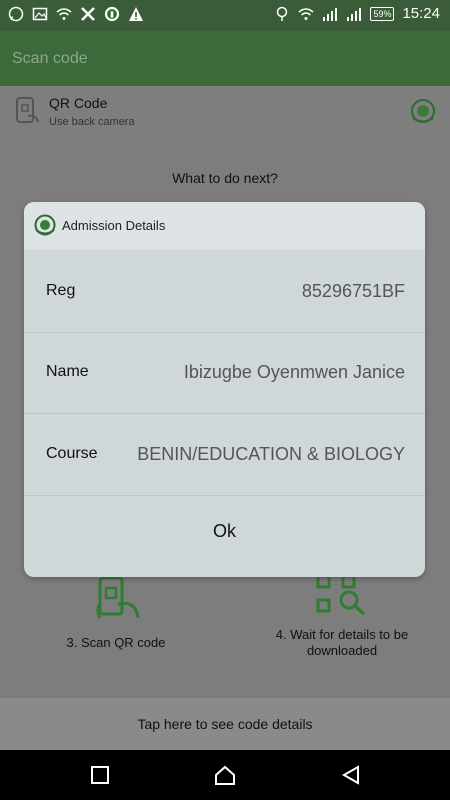 Image resolution: width=450 pixels, height=800 pixels. I want to click on vpn-icon, so click(112, 14).